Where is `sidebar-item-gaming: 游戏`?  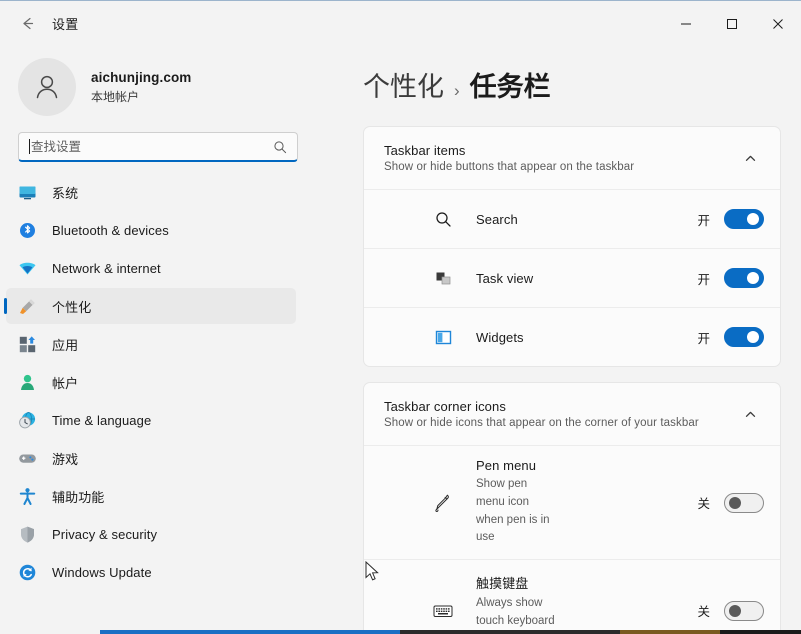
sidebar-item-gaming: 游戏 is located at coordinates (151, 458).